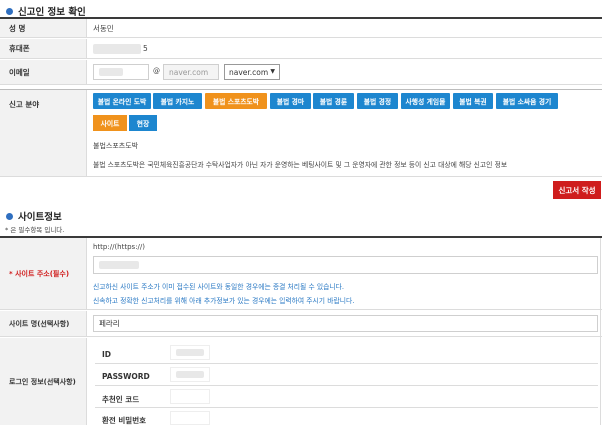  I want to click on category-btn-online-gambling: 불법 온라인 도박, so click(122, 101).